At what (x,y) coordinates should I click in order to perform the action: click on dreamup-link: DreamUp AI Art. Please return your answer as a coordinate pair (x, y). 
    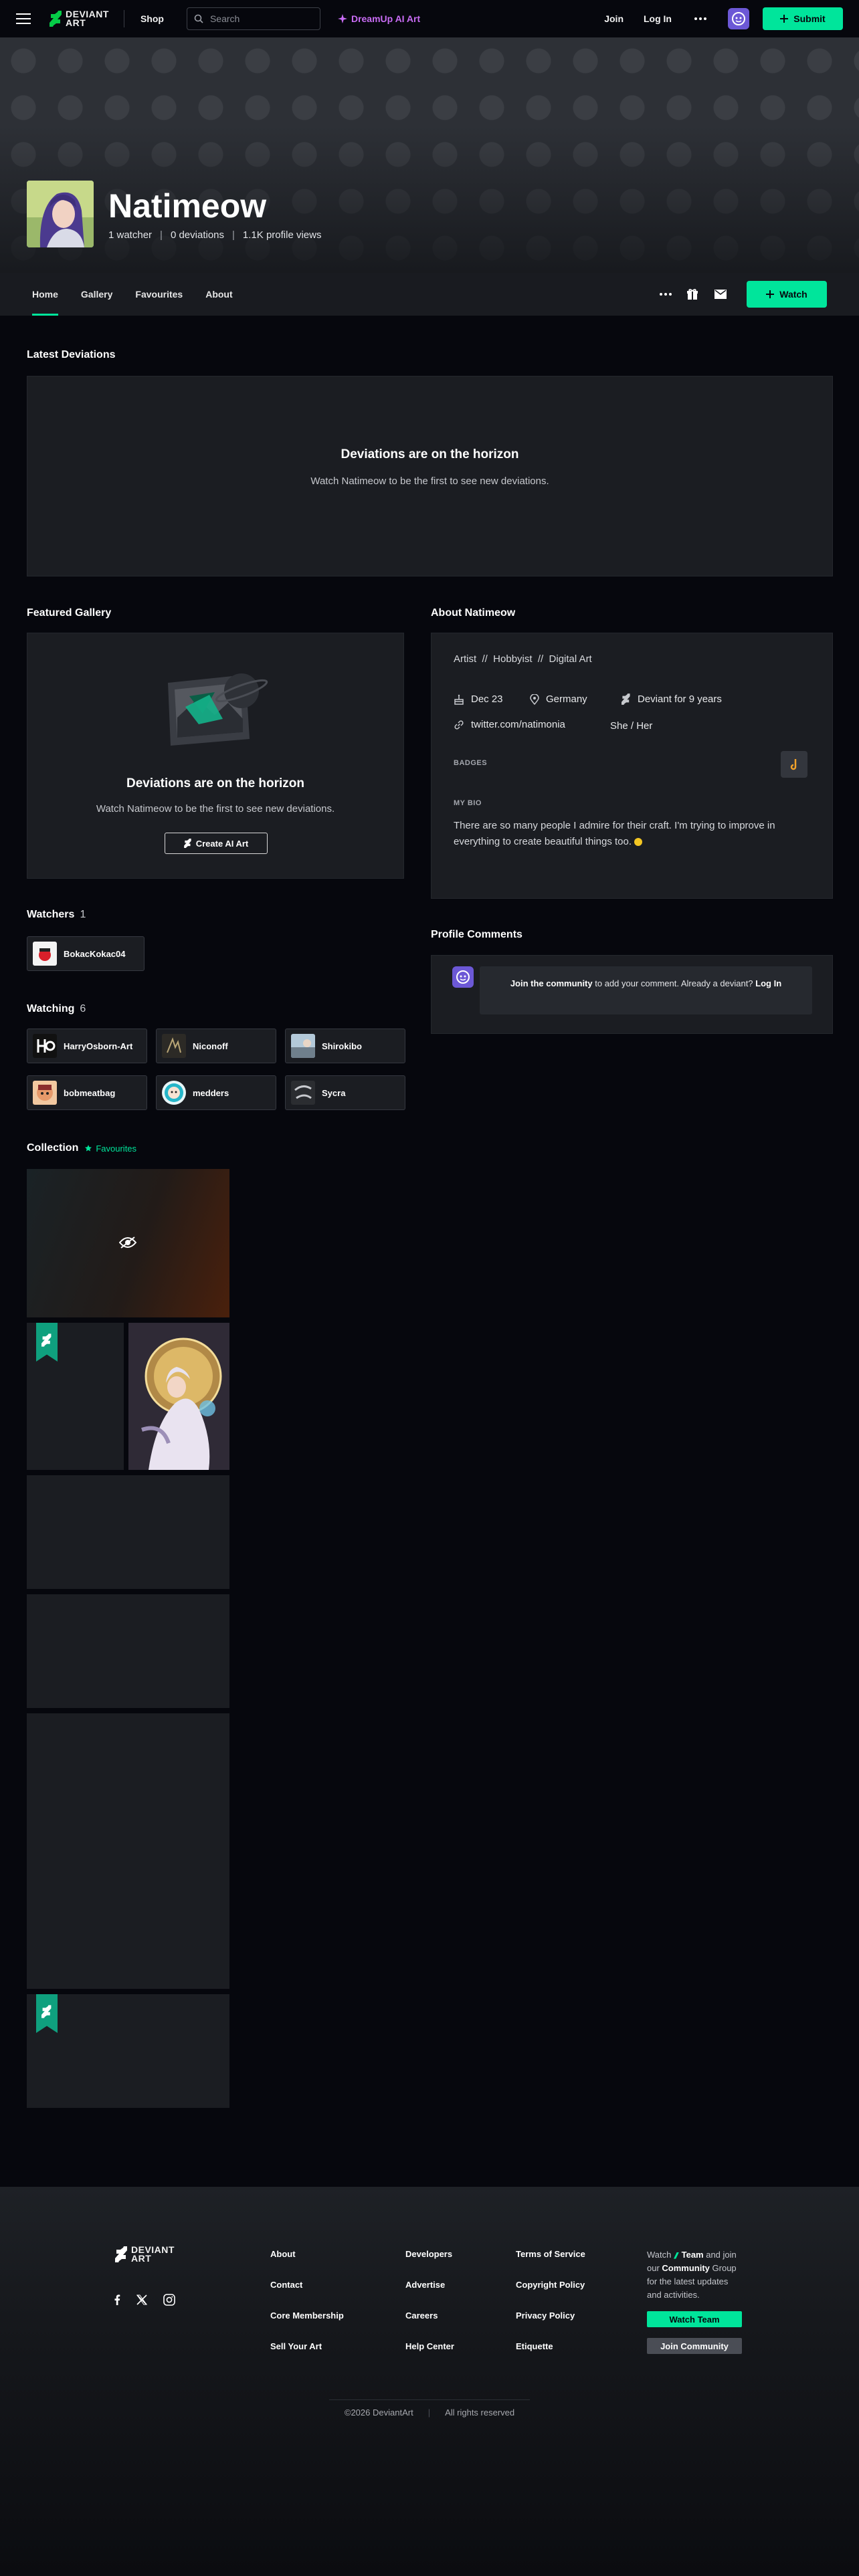
    Looking at the image, I should click on (378, 18).